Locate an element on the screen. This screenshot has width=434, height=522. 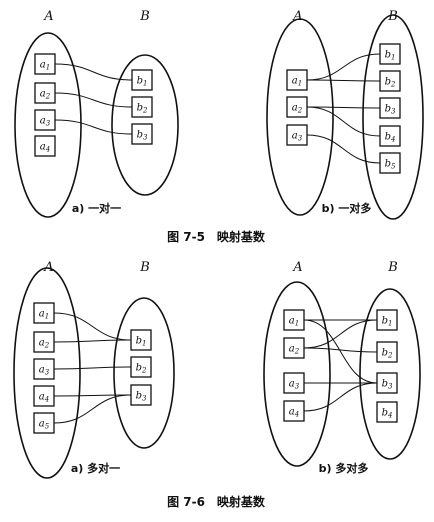
panel-caption: b) 多对多 is located at coordinates (344, 468).